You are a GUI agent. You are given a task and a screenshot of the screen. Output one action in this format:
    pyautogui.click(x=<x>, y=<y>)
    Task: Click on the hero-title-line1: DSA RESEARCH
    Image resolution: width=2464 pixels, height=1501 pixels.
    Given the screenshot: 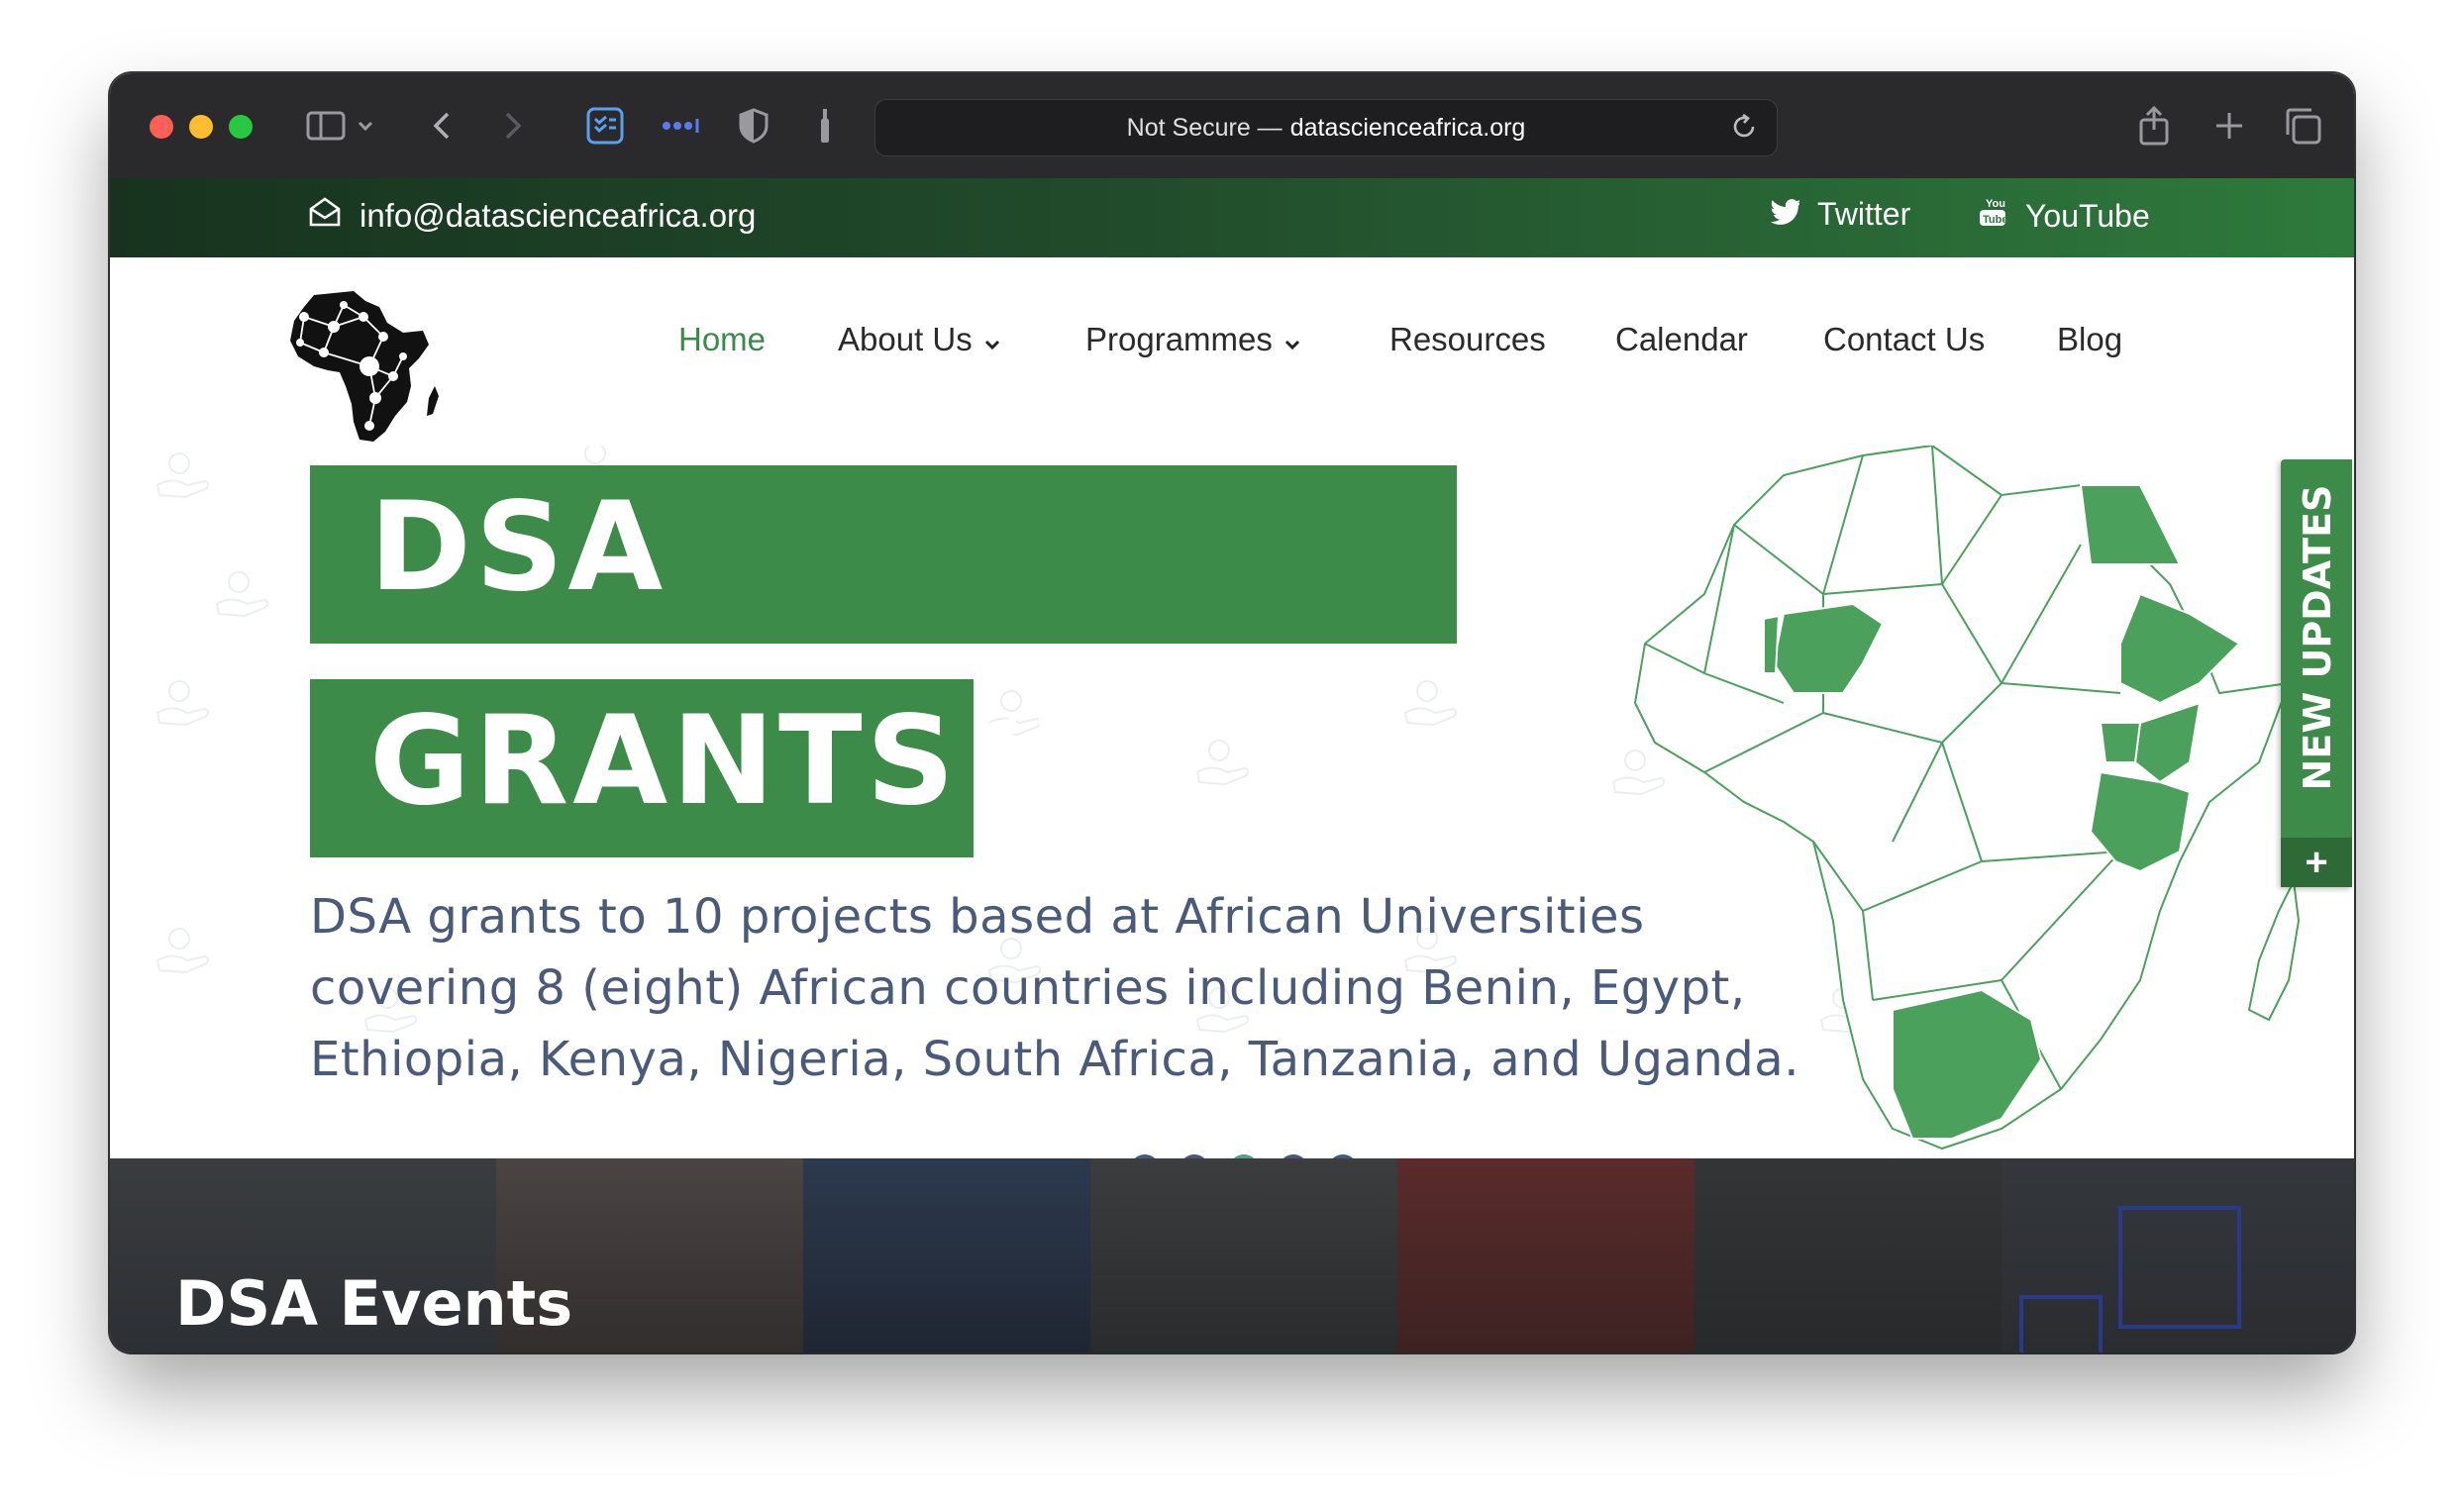 What is the action you would take?
    pyautogui.click(x=883, y=616)
    